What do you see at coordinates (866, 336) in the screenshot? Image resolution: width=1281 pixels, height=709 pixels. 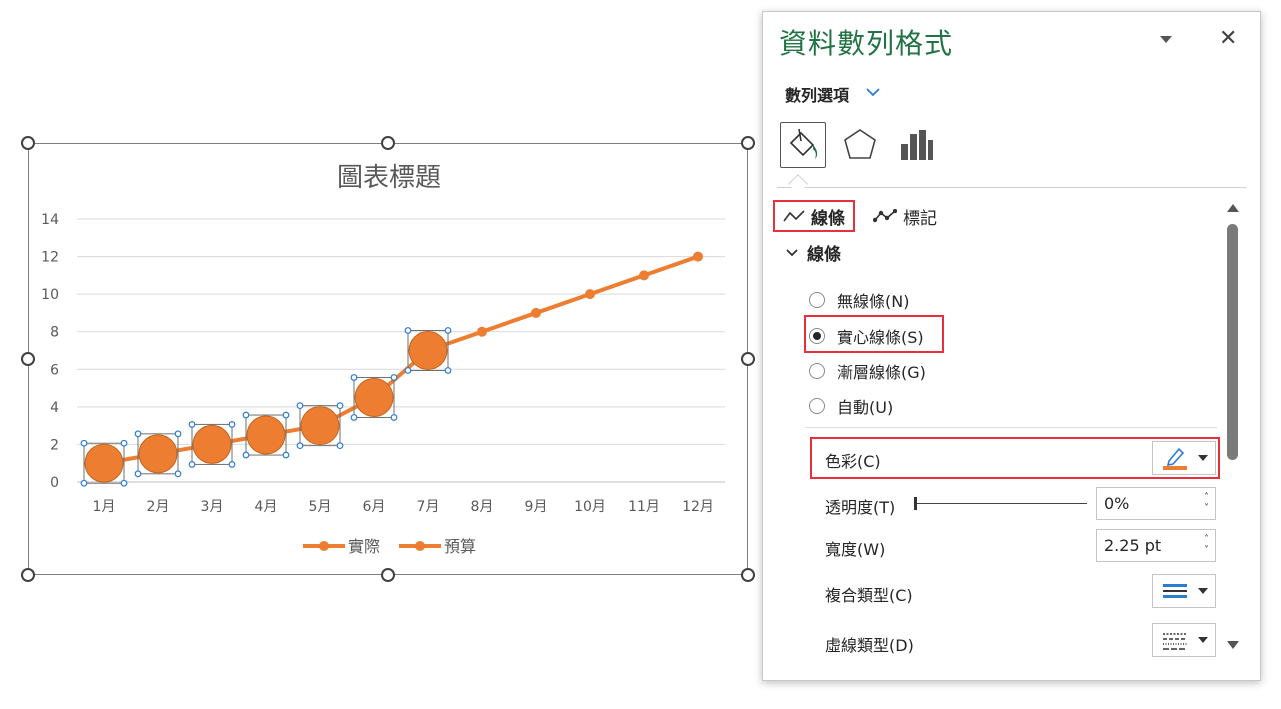 I see `radio-solid-line: 實心線條(S)` at bounding box center [866, 336].